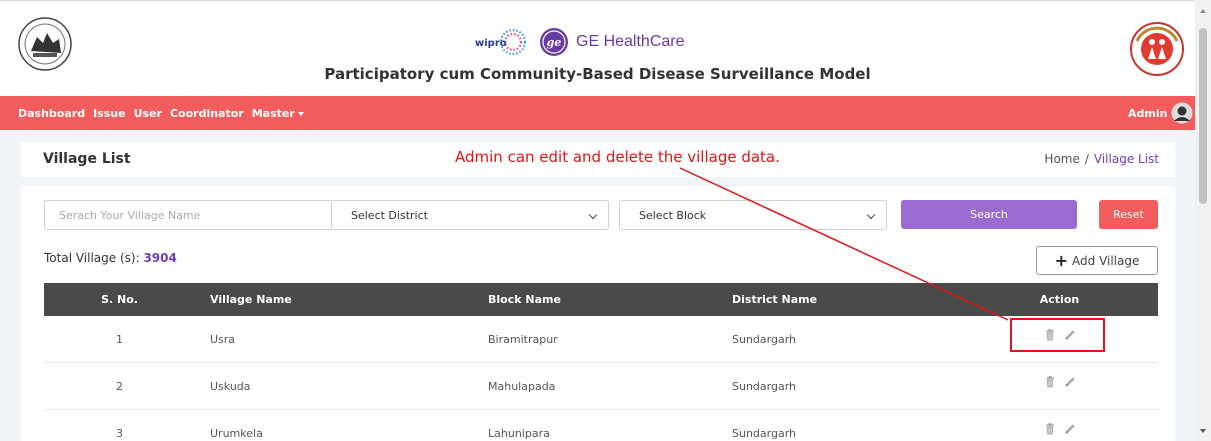 The width and height of the screenshot is (1211, 441). I want to click on ge-healthcare-logo: ge, so click(554, 42).